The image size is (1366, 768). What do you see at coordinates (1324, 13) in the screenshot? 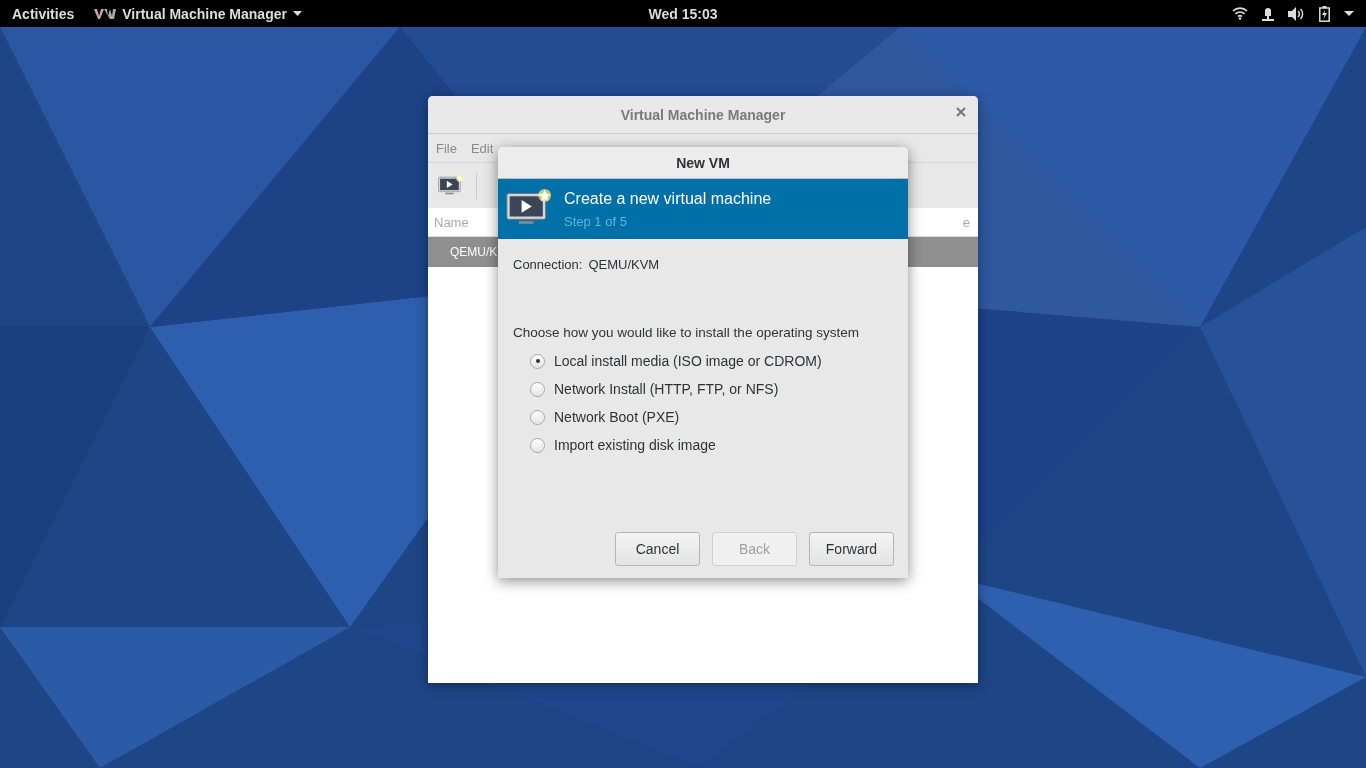
I see `battery-charging-icon` at bounding box center [1324, 13].